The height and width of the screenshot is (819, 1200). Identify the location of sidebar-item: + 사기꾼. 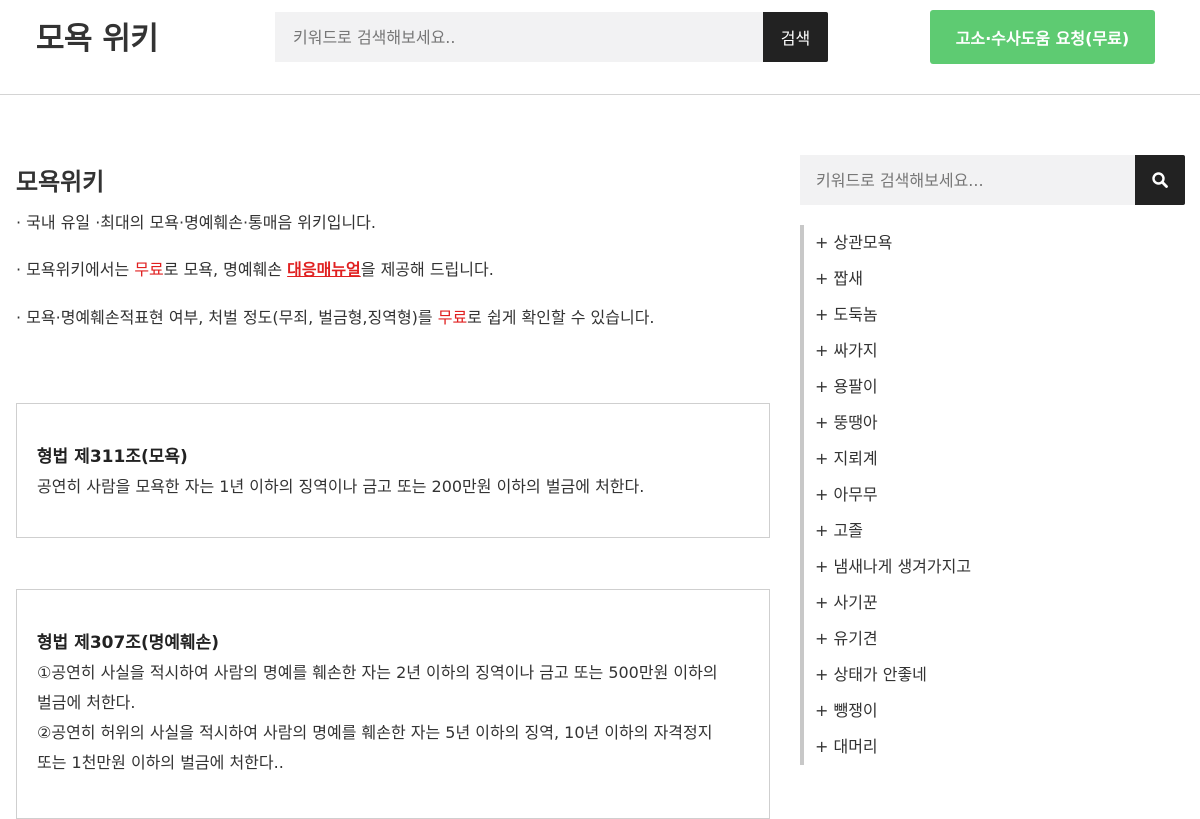
(952, 603).